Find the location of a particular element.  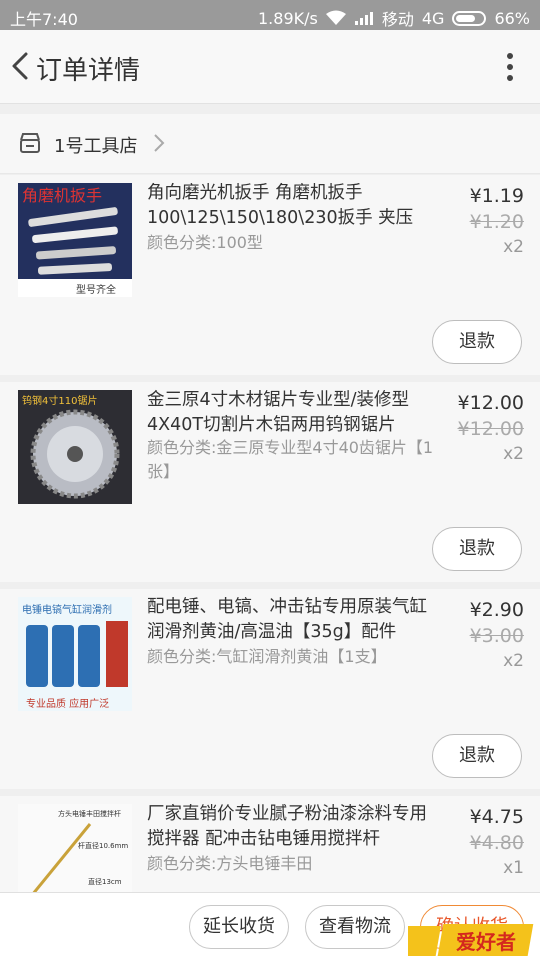

product-title: 配电锤、电镐、冲击钻专用原装气缸润滑剂黄油/高温油【35g】配件 is located at coordinates (287, 619).